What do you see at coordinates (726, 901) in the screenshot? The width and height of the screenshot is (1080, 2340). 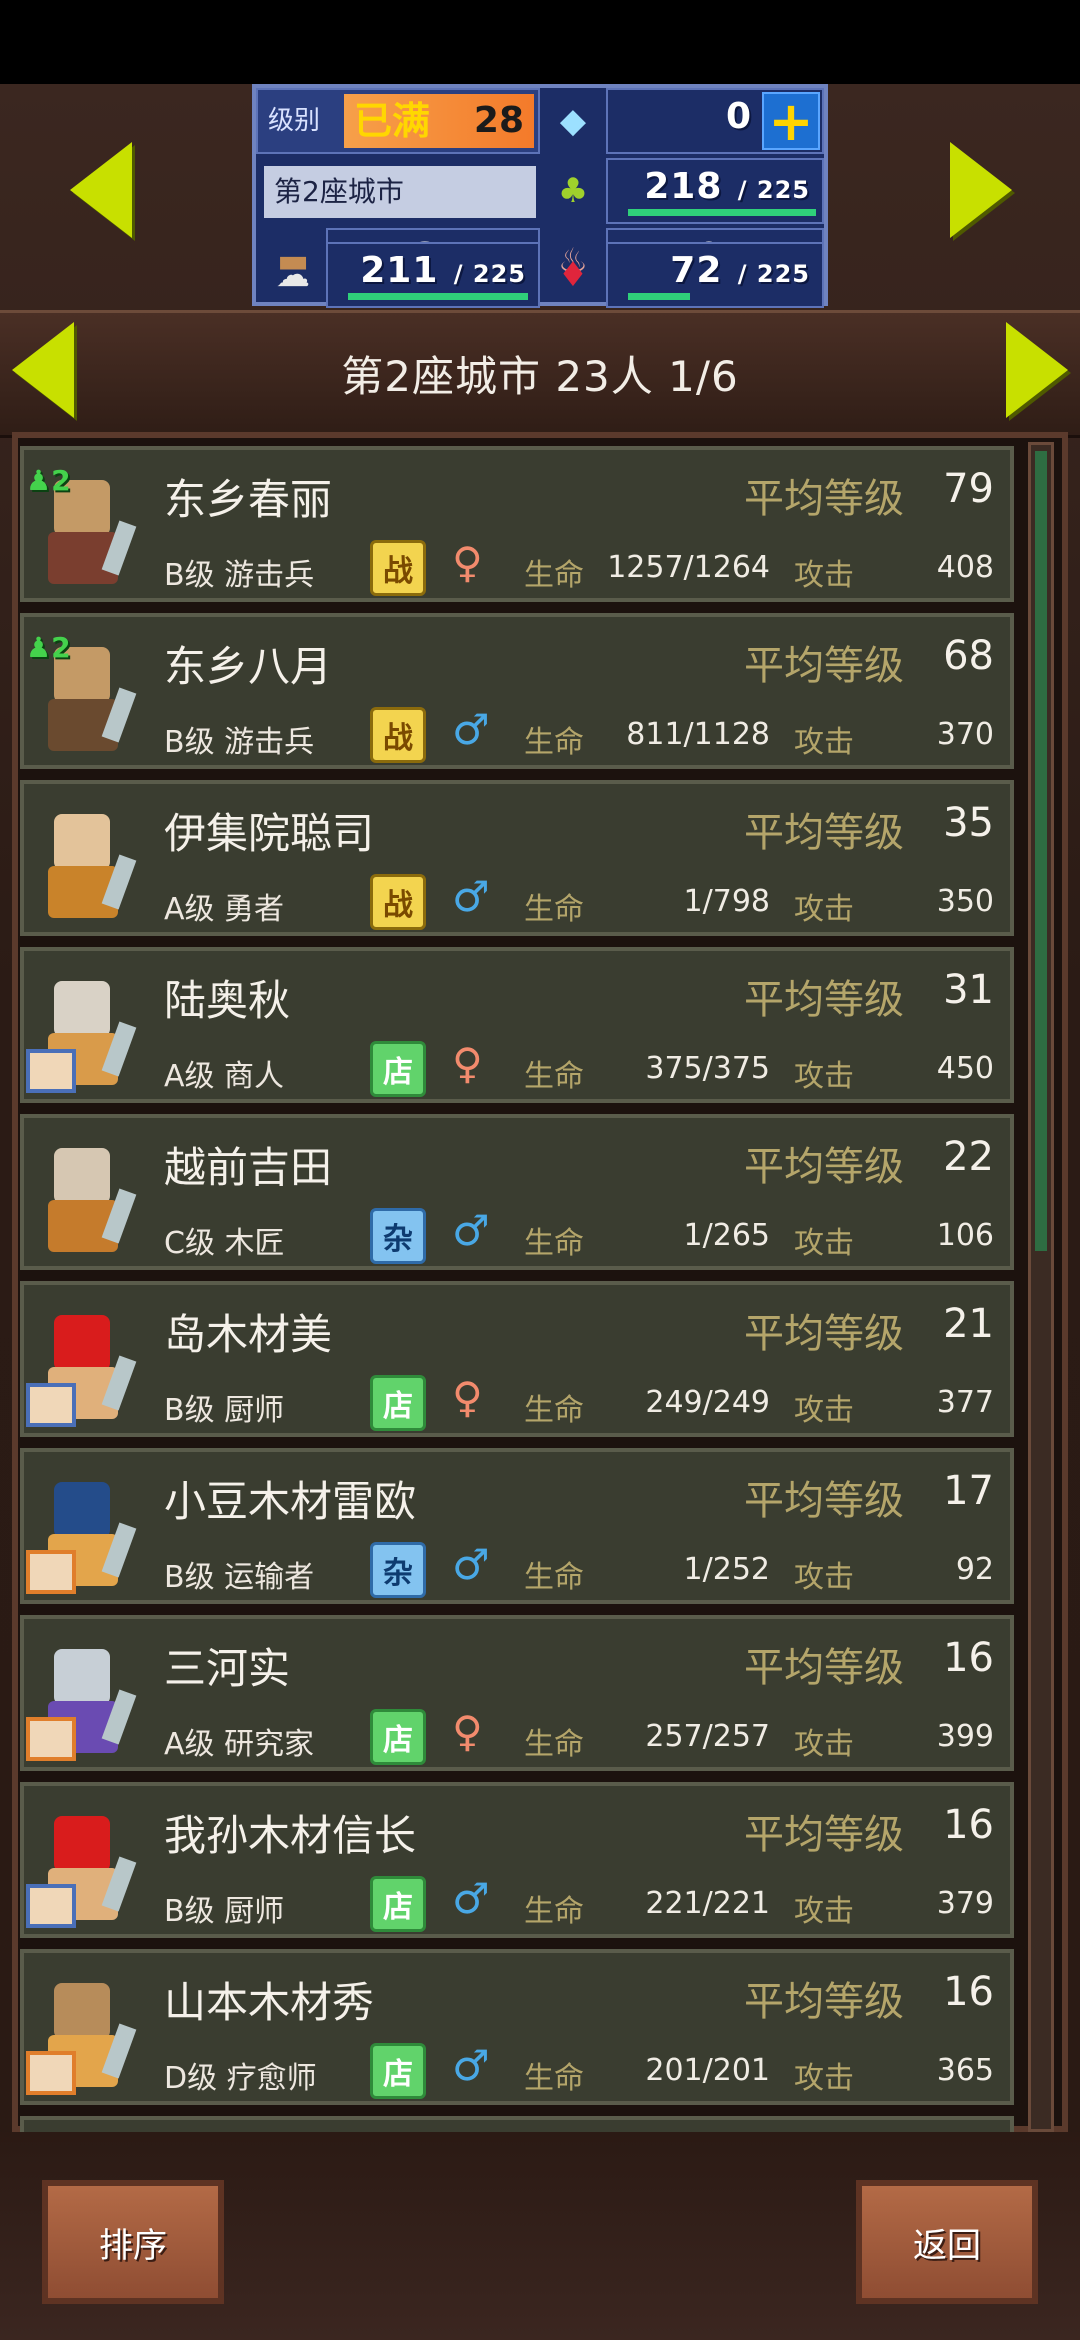 I see `hp-value: 1/798` at bounding box center [726, 901].